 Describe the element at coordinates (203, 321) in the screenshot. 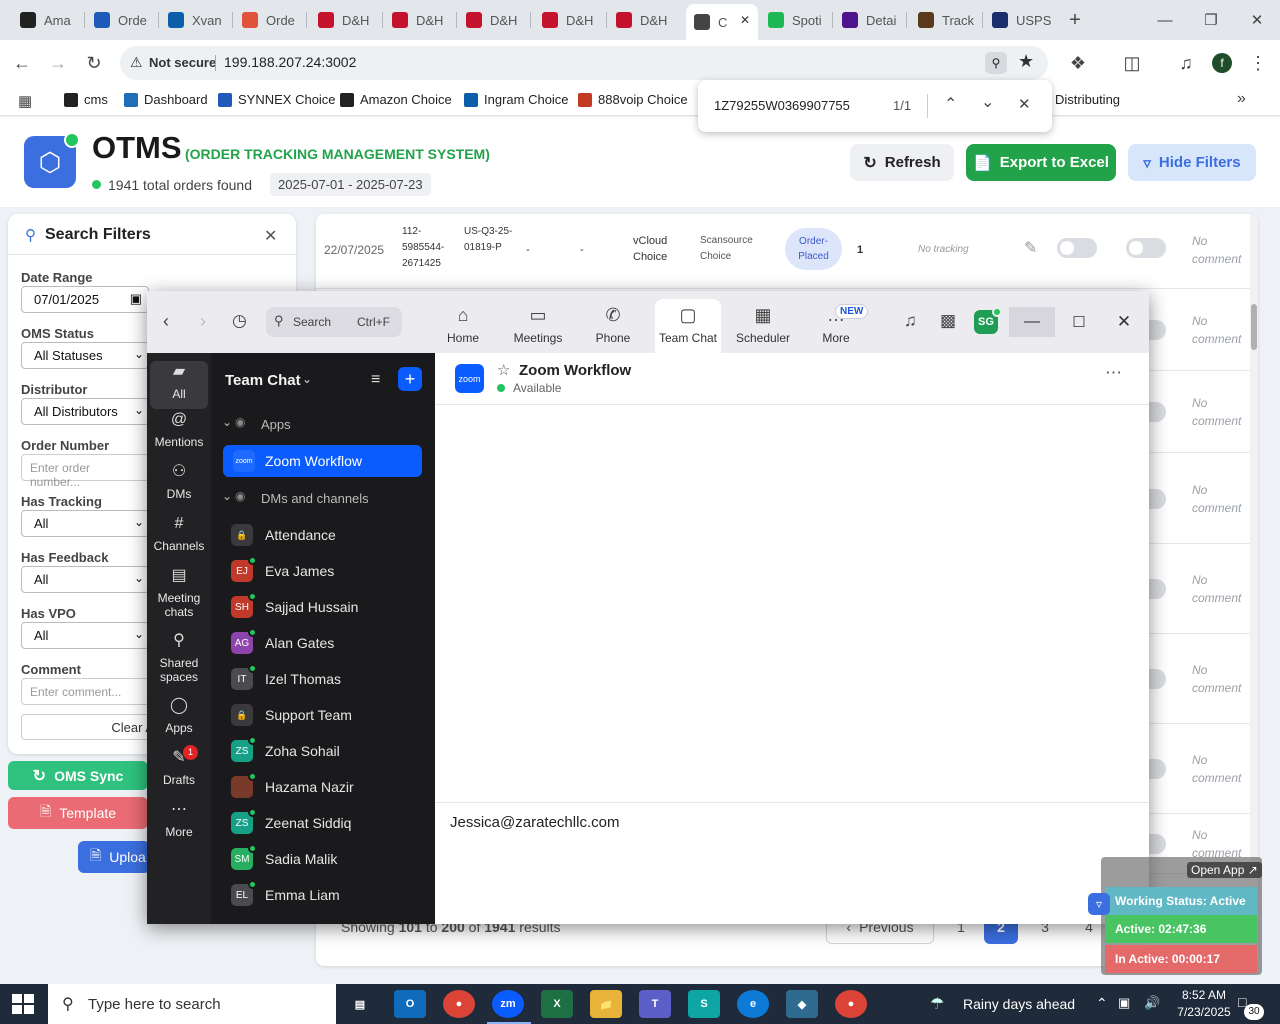

I see `zoom-forward-icon: ›` at that location.